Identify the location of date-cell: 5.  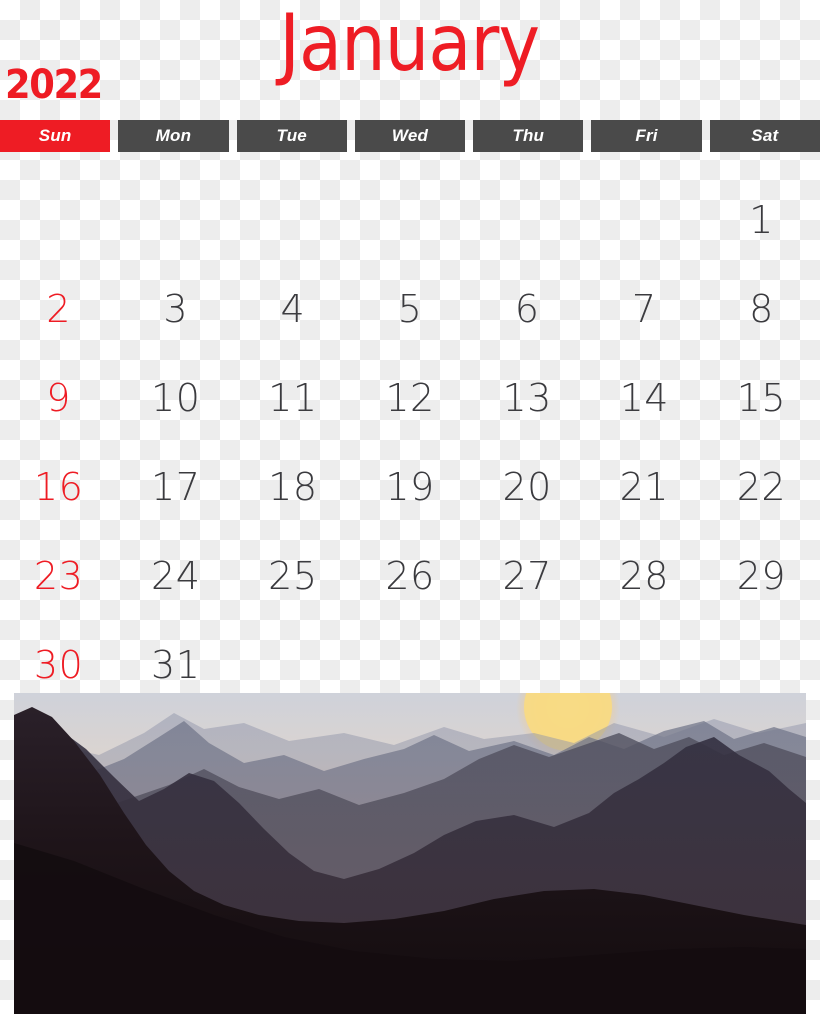
(409, 308).